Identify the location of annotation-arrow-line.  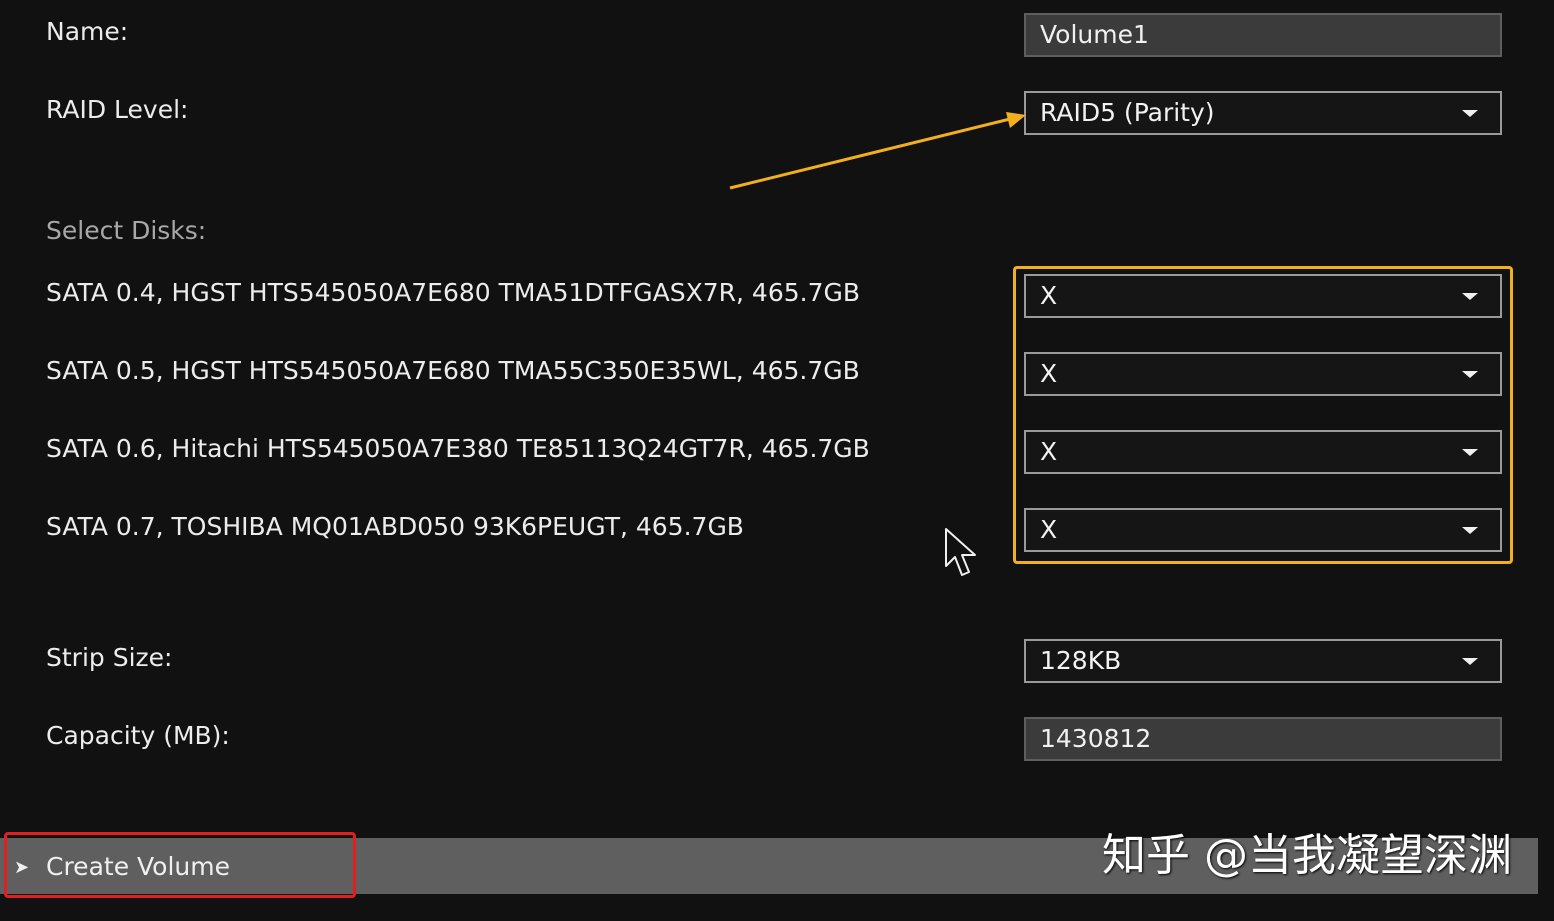
(870, 153).